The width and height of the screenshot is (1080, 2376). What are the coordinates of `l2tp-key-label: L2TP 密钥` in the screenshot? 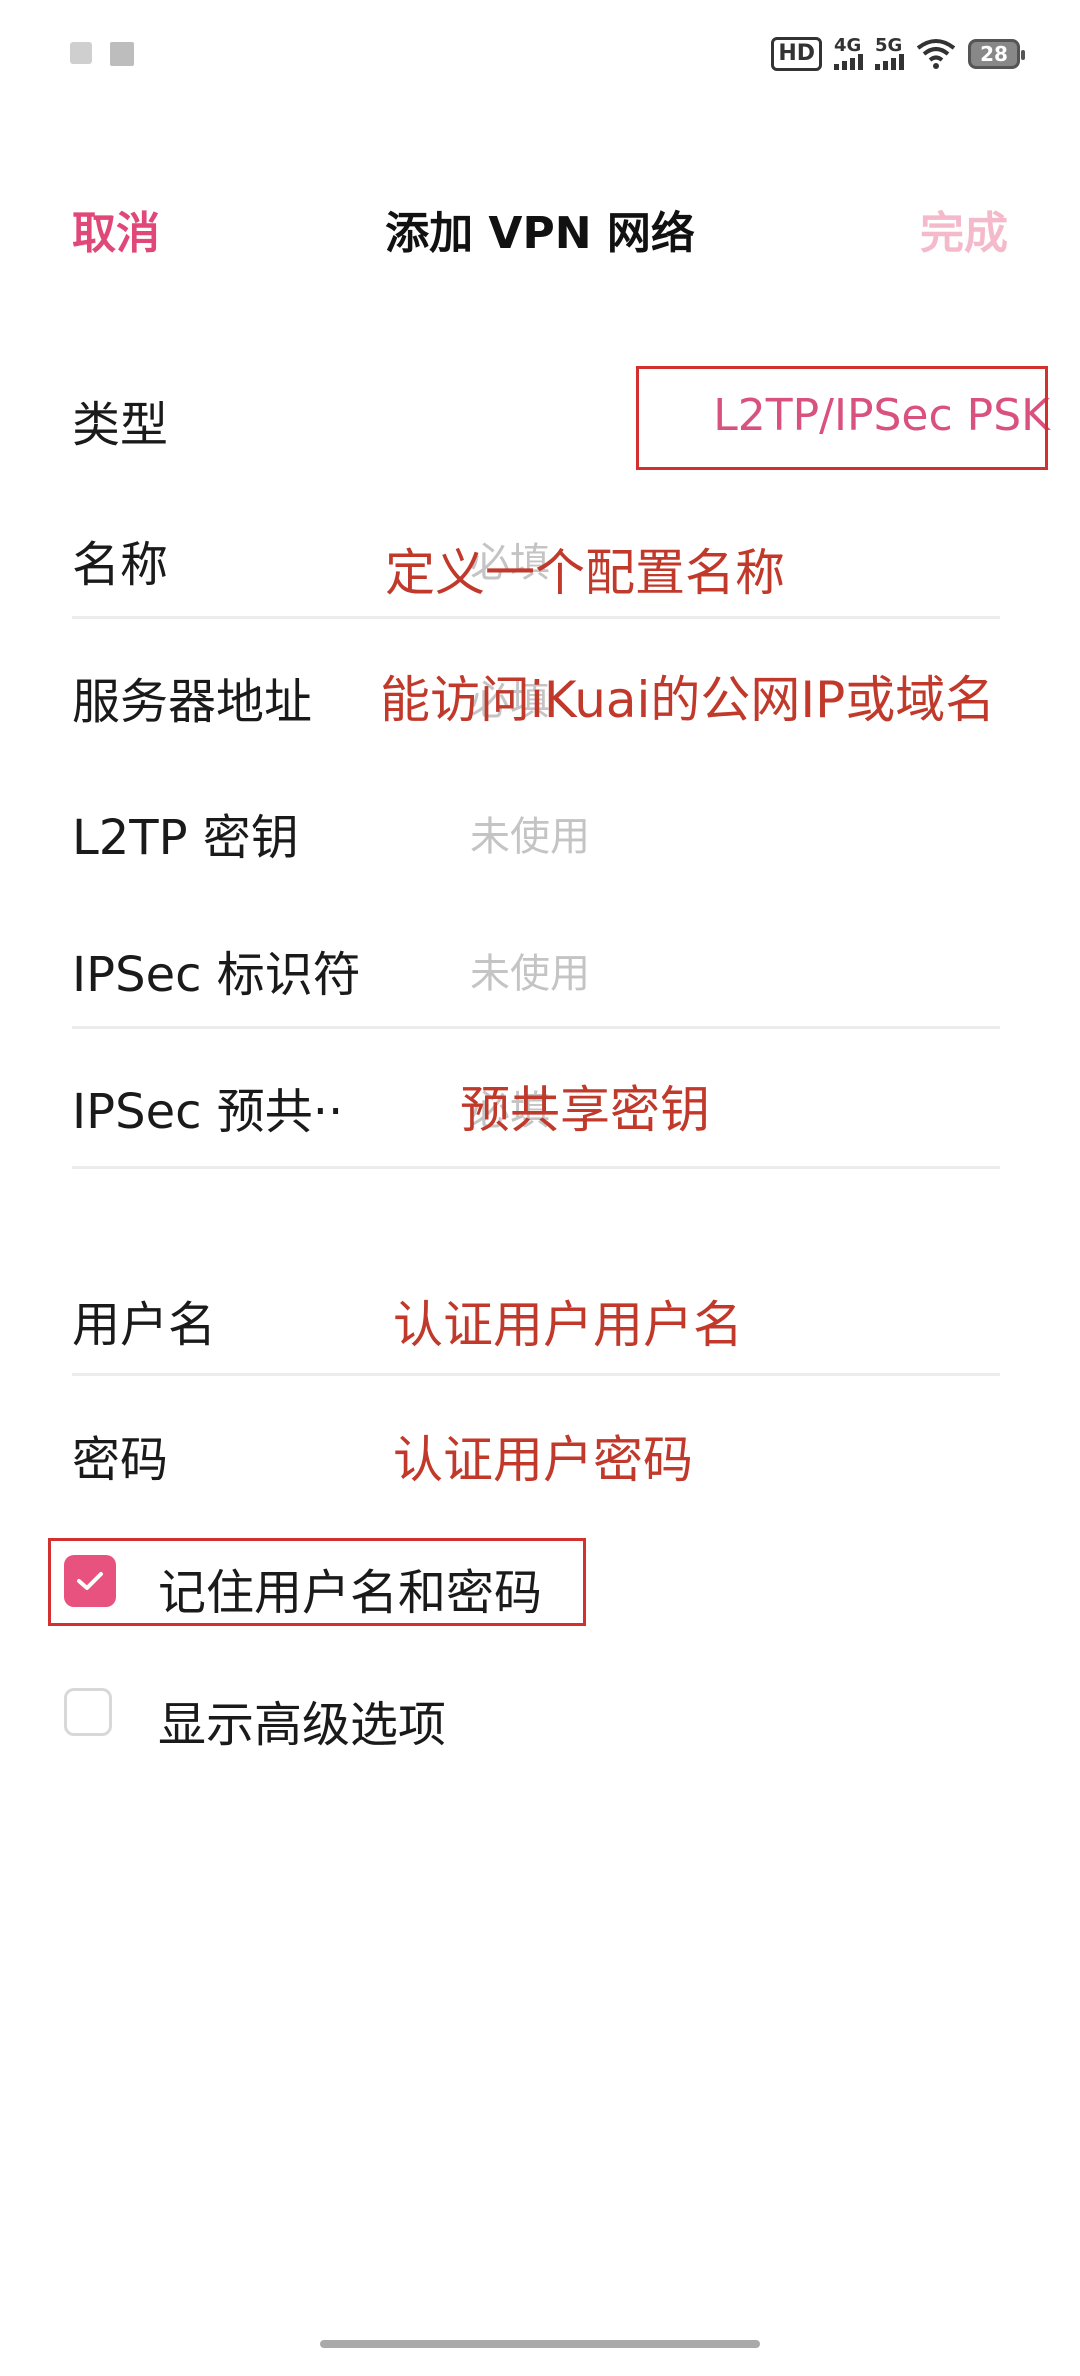 It's located at (185, 838).